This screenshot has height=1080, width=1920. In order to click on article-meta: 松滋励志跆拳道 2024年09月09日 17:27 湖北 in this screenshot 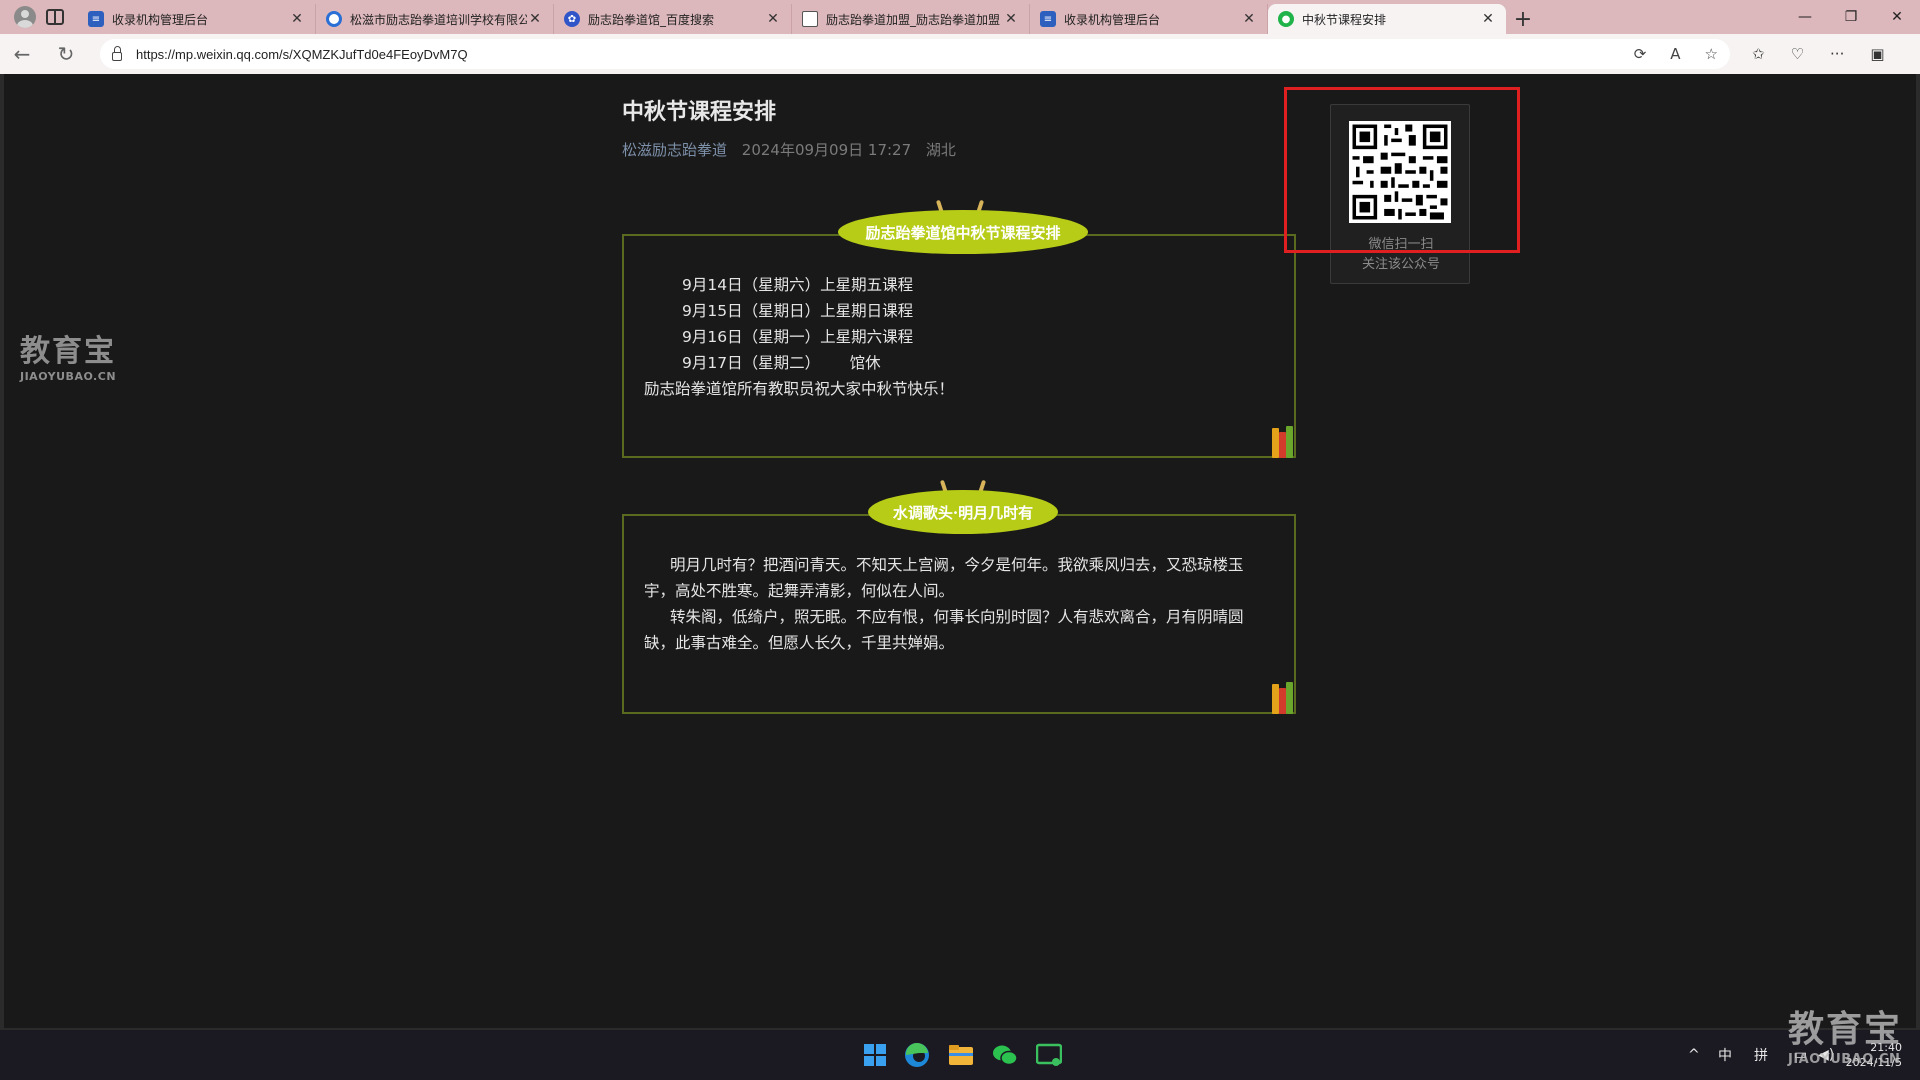, I will do `click(794, 149)`.